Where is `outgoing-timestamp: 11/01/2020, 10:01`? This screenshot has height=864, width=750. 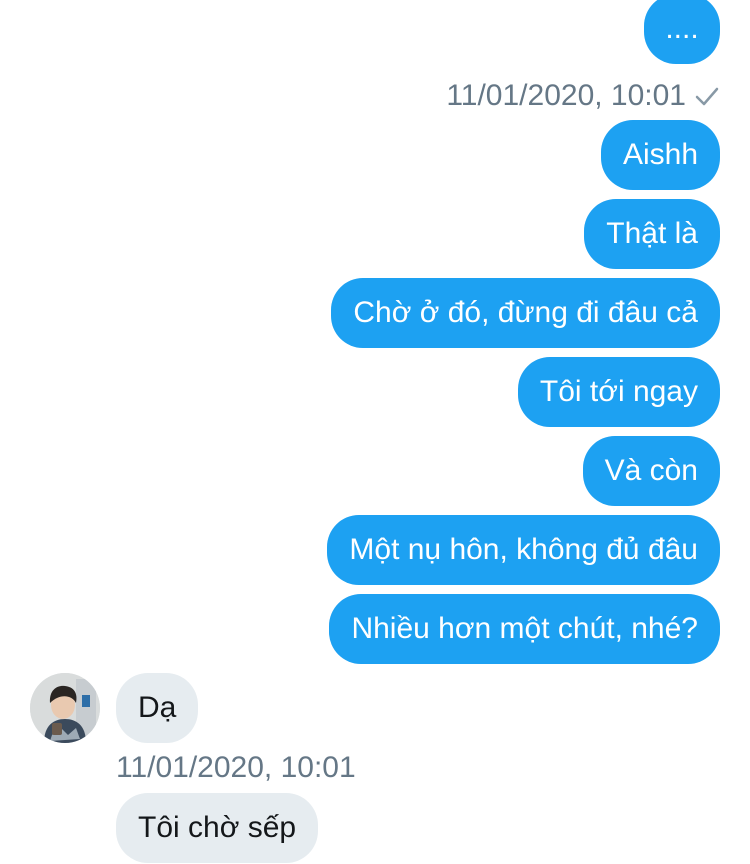
outgoing-timestamp: 11/01/2020, 10:01 is located at coordinates (583, 96).